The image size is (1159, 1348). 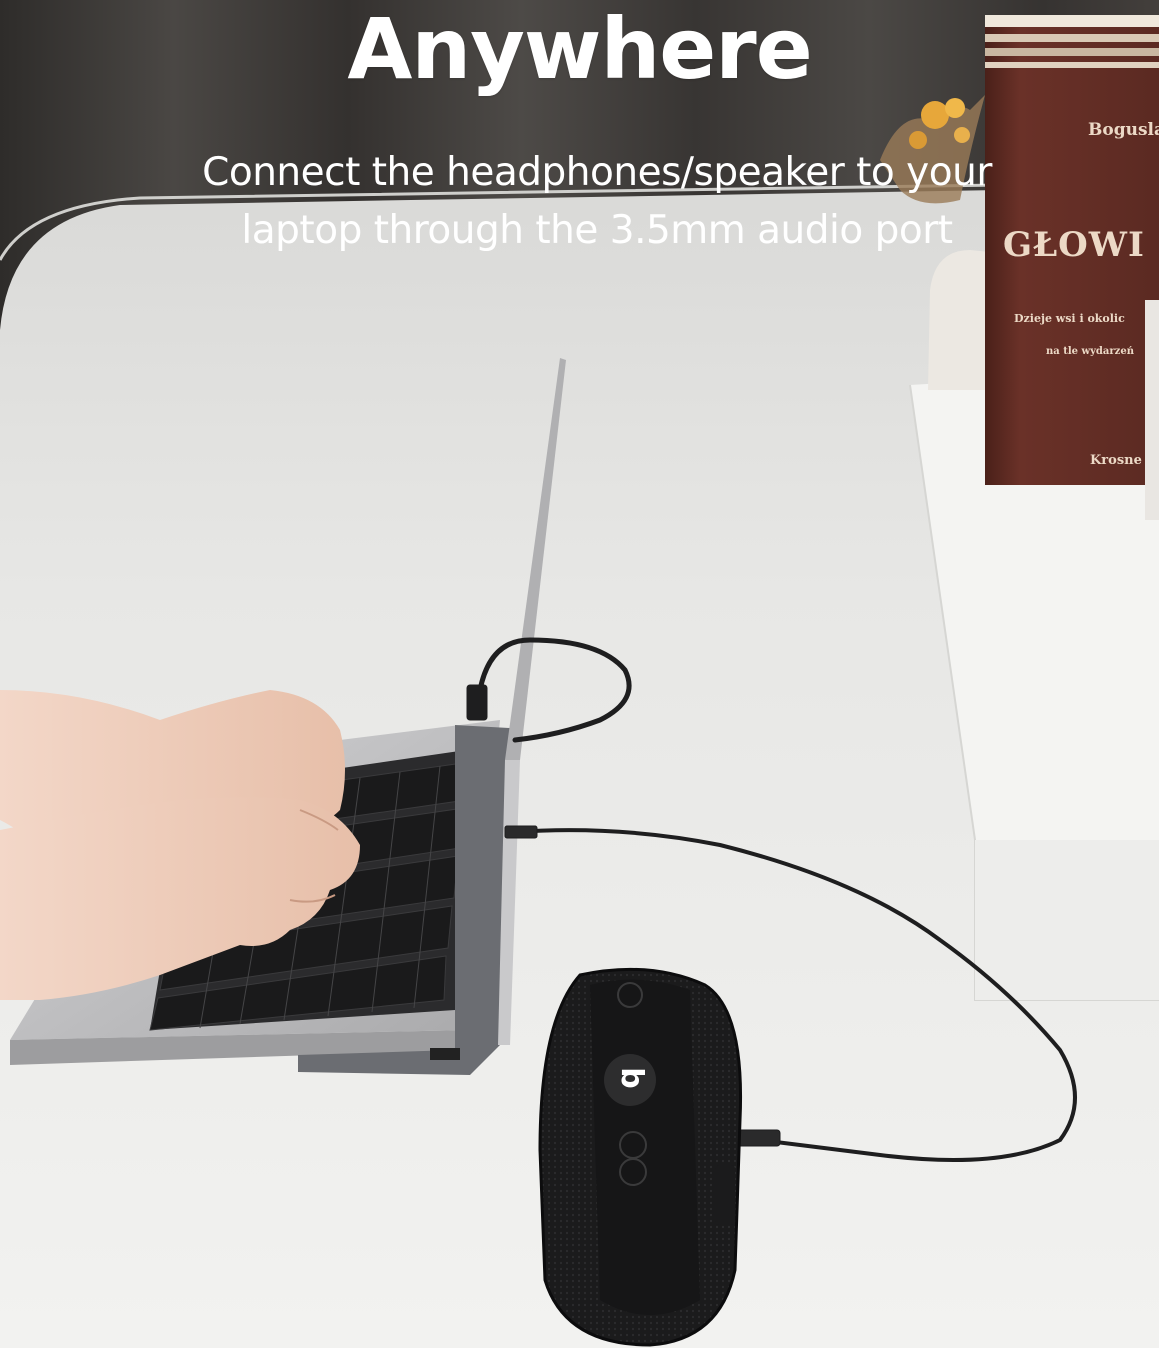 What do you see at coordinates (640, 1157) in the screenshot?
I see `speaker` at bounding box center [640, 1157].